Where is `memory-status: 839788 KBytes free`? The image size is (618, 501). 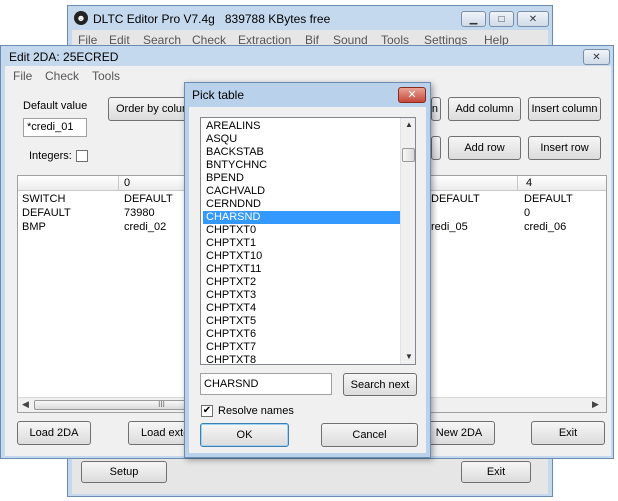 memory-status: 839788 KBytes free is located at coordinates (277, 19).